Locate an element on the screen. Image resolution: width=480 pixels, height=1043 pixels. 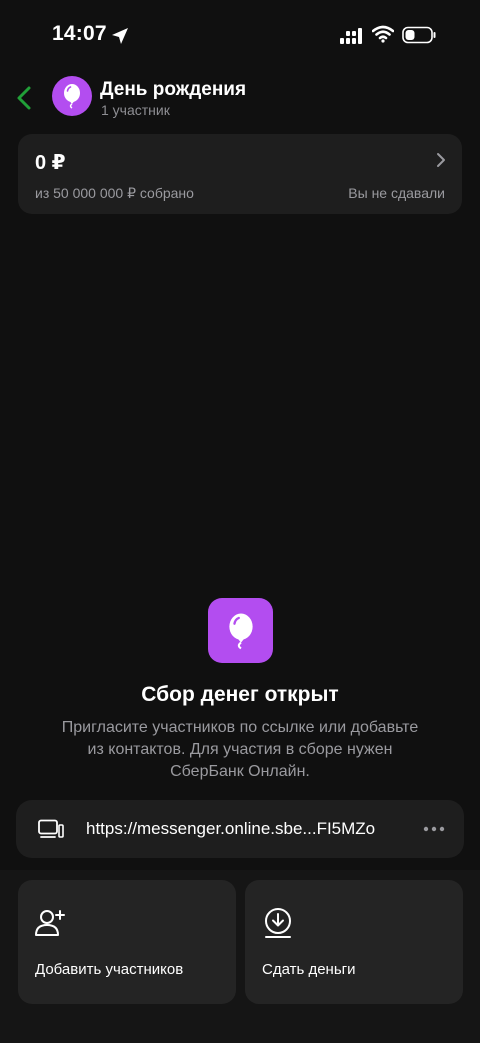
contribute-label: Сдать деньги is located at coordinates (309, 969).